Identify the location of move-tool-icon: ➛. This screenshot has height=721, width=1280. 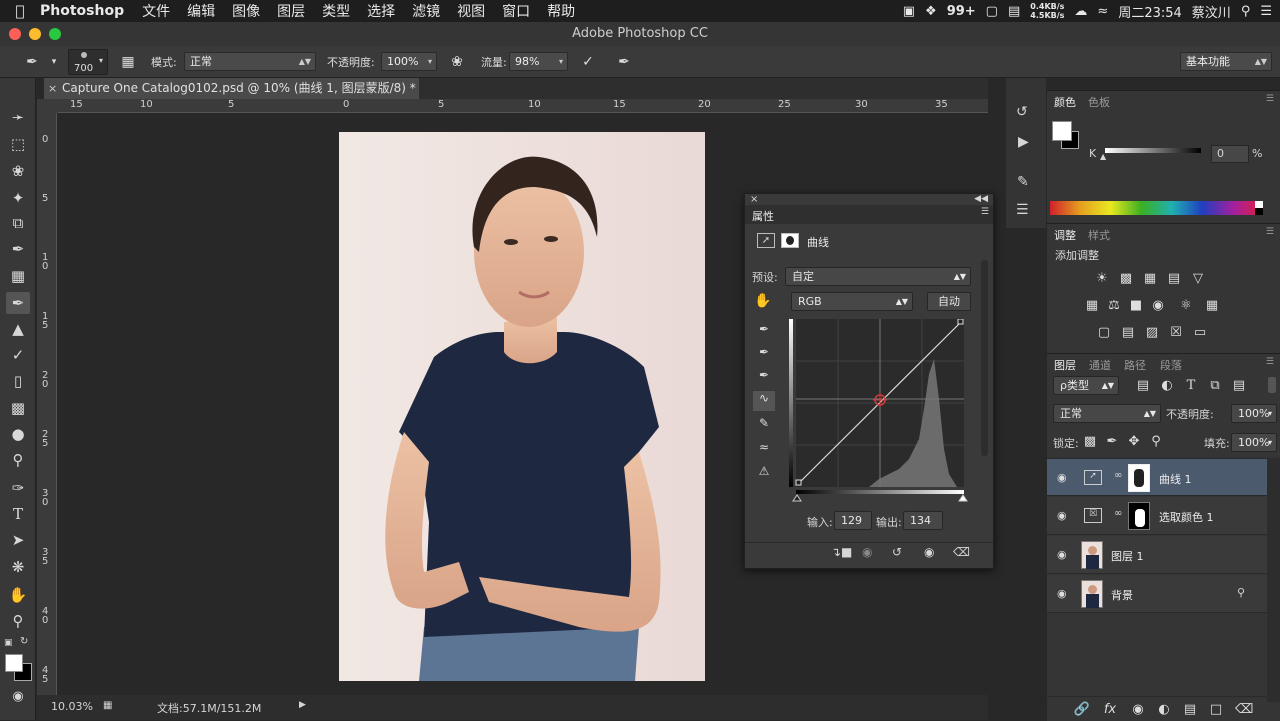
(18, 117).